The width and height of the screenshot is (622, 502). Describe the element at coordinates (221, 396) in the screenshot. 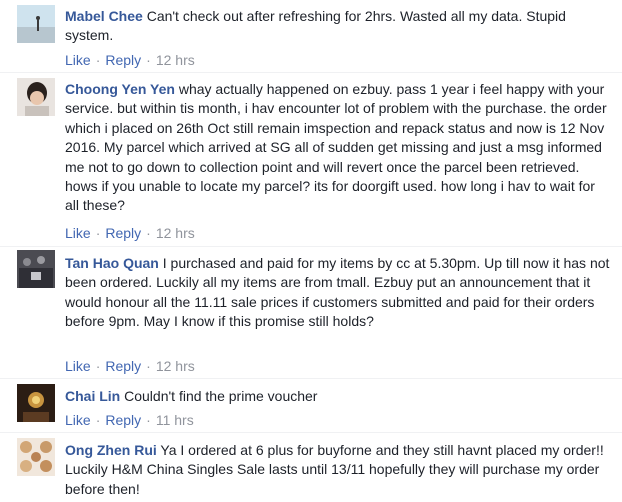

I see `comment-text: Couldn't find the prime voucher` at that location.